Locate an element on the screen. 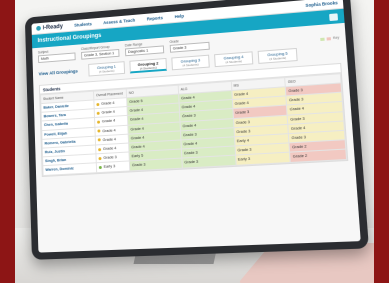 Image resolution: width=389 pixels, height=283 pixels. nav-assess-teach: Assess & Teach is located at coordinates (119, 22).